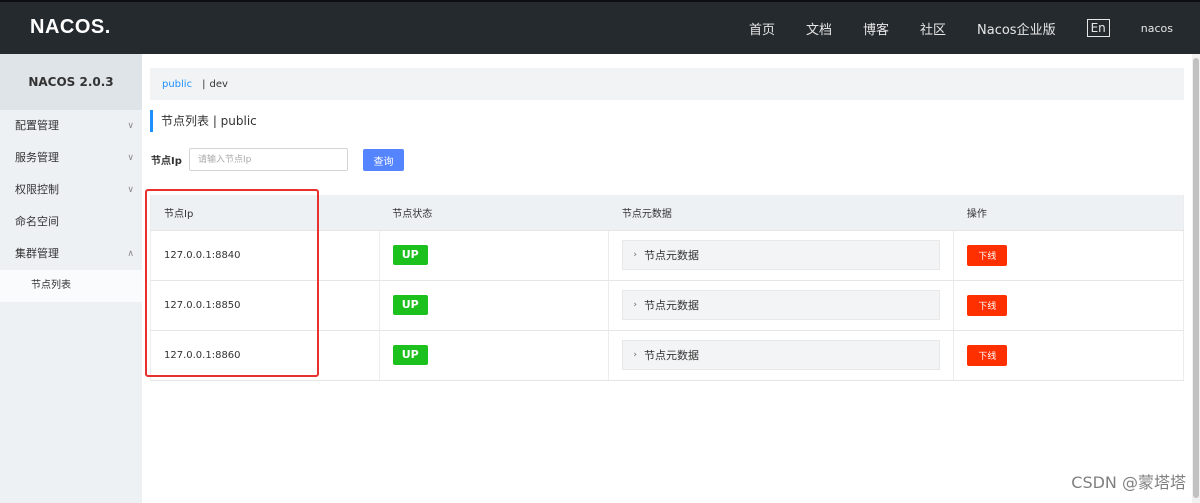 This screenshot has width=1200, height=503. I want to click on node-ip-search-input, so click(268, 159).